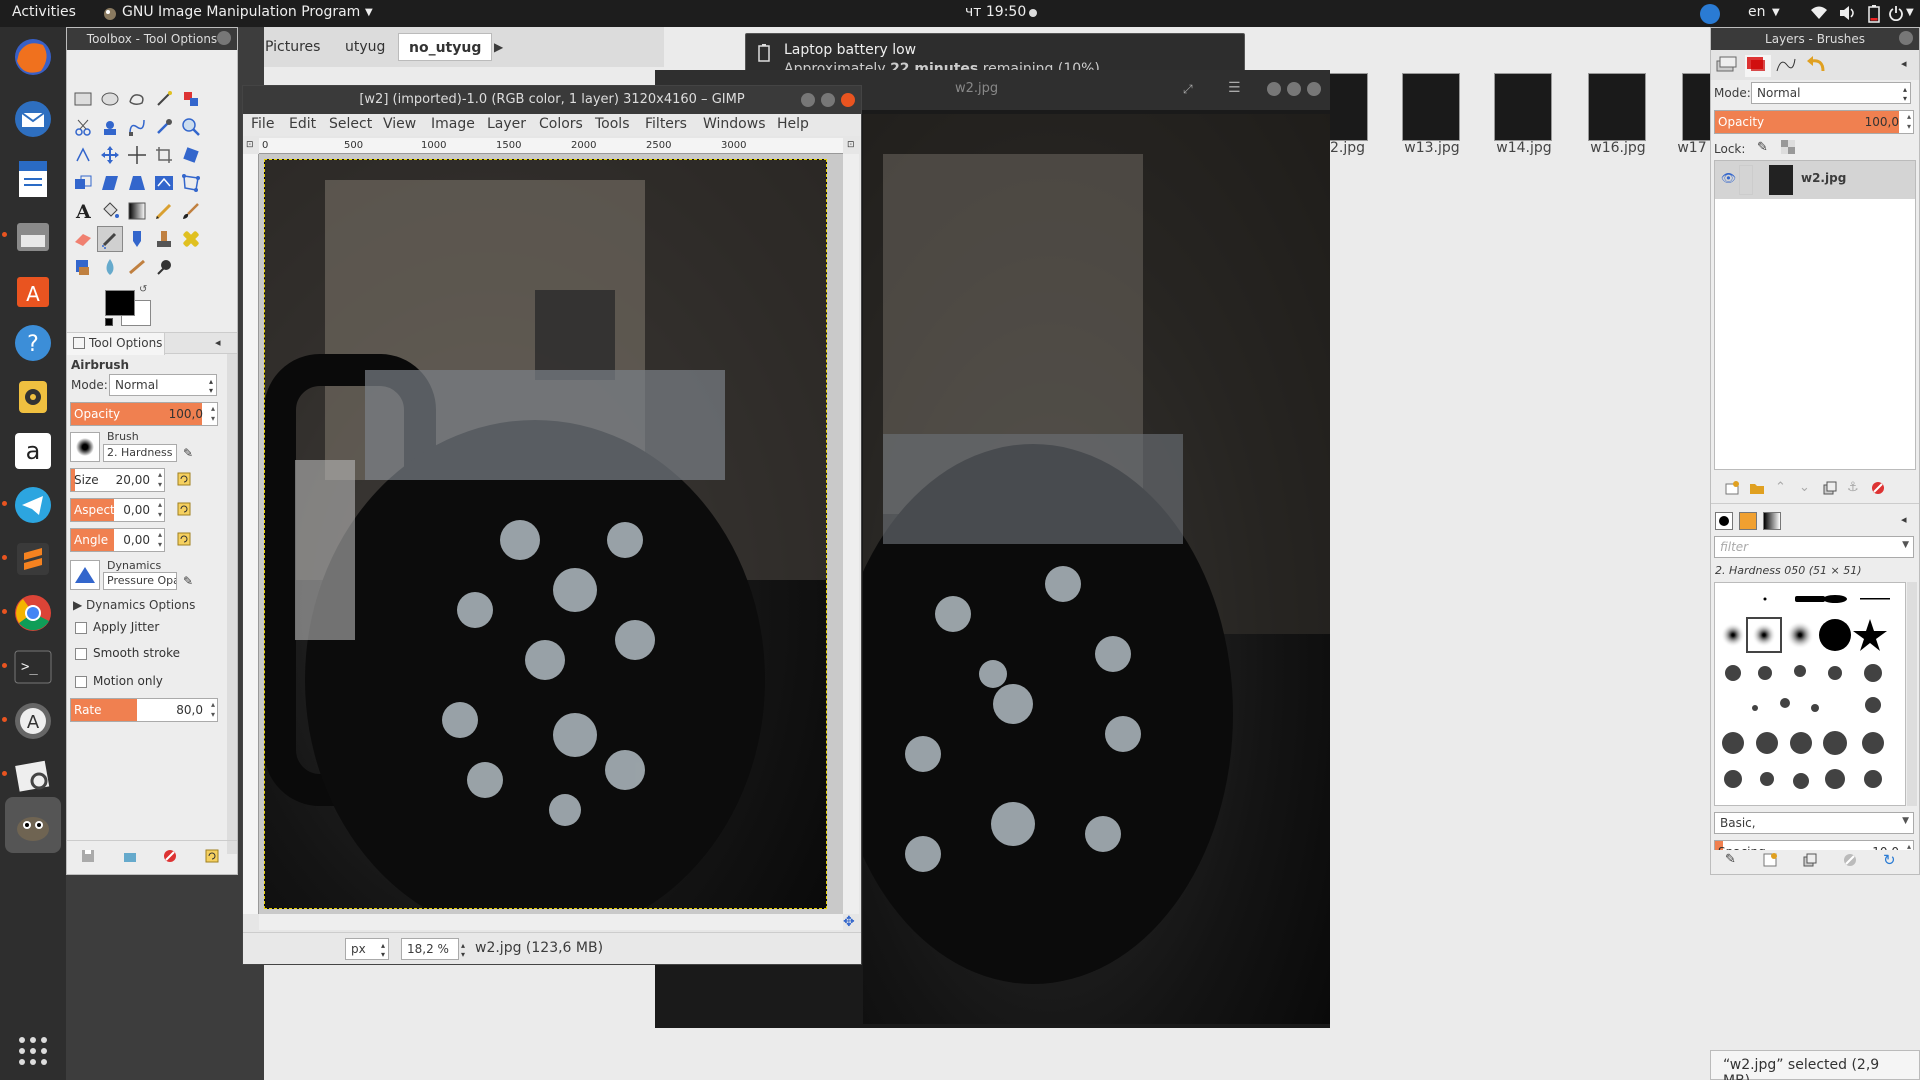  I want to click on new-layer-group-icon, so click(1757, 488).